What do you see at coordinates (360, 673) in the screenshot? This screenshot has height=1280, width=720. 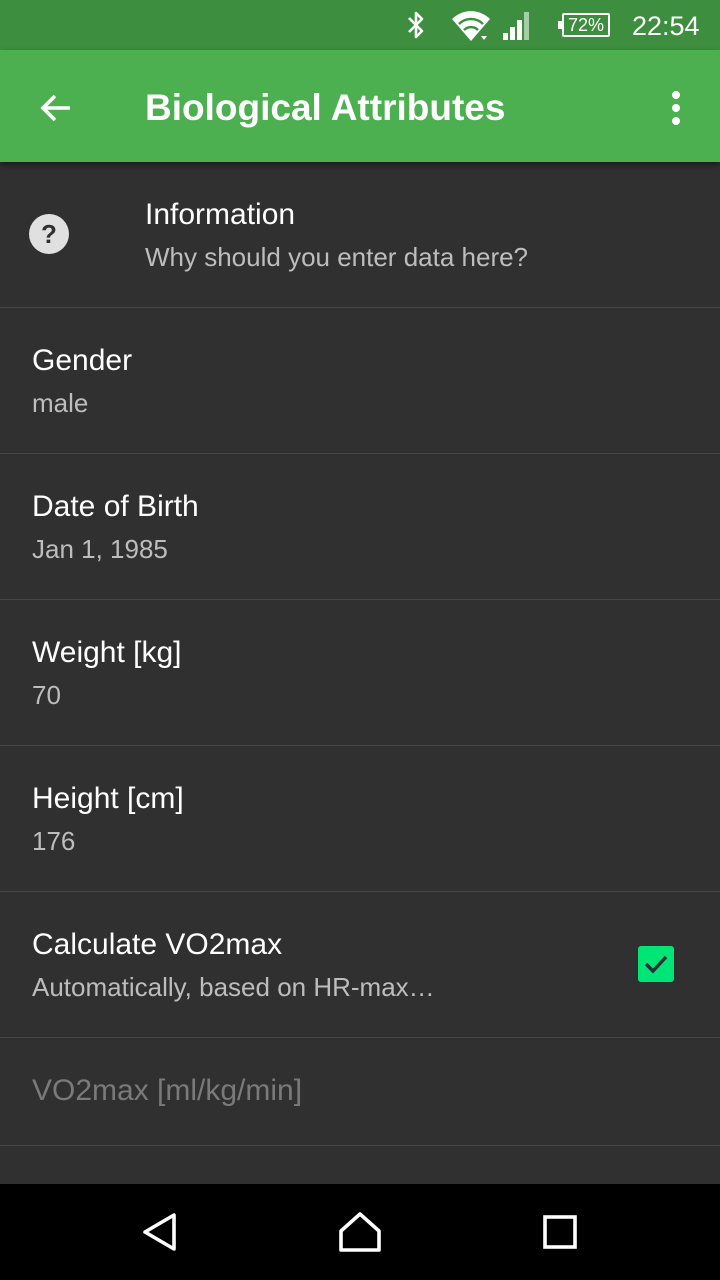 I see `pref-weight: Weight [kg] 70` at bounding box center [360, 673].